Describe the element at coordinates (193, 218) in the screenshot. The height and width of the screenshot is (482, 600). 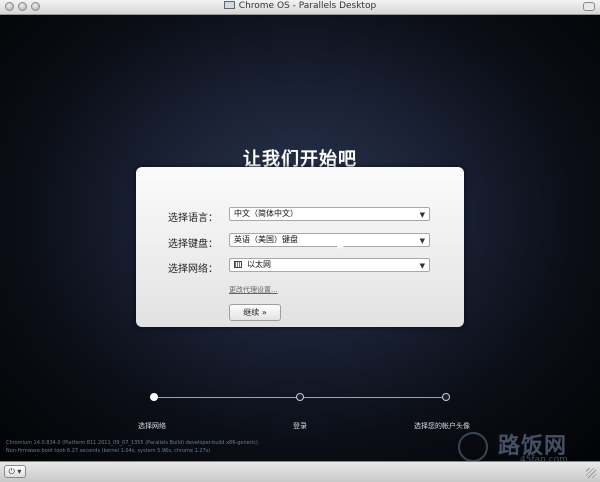
I see `language-label: 选择语言：` at that location.